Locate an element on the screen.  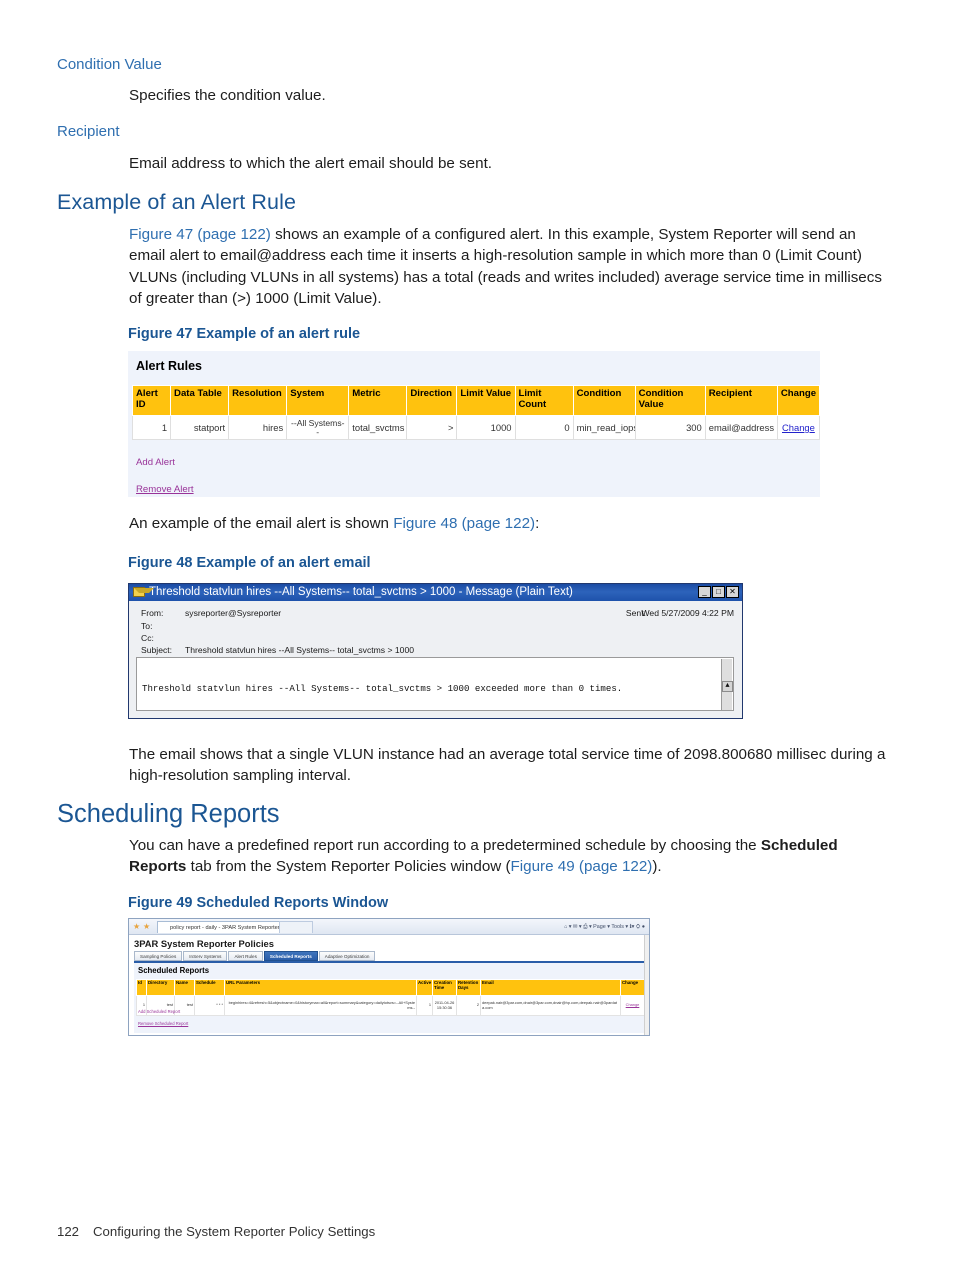
alert-rules-panel-title: Alert Rules is located at coordinates (169, 366).